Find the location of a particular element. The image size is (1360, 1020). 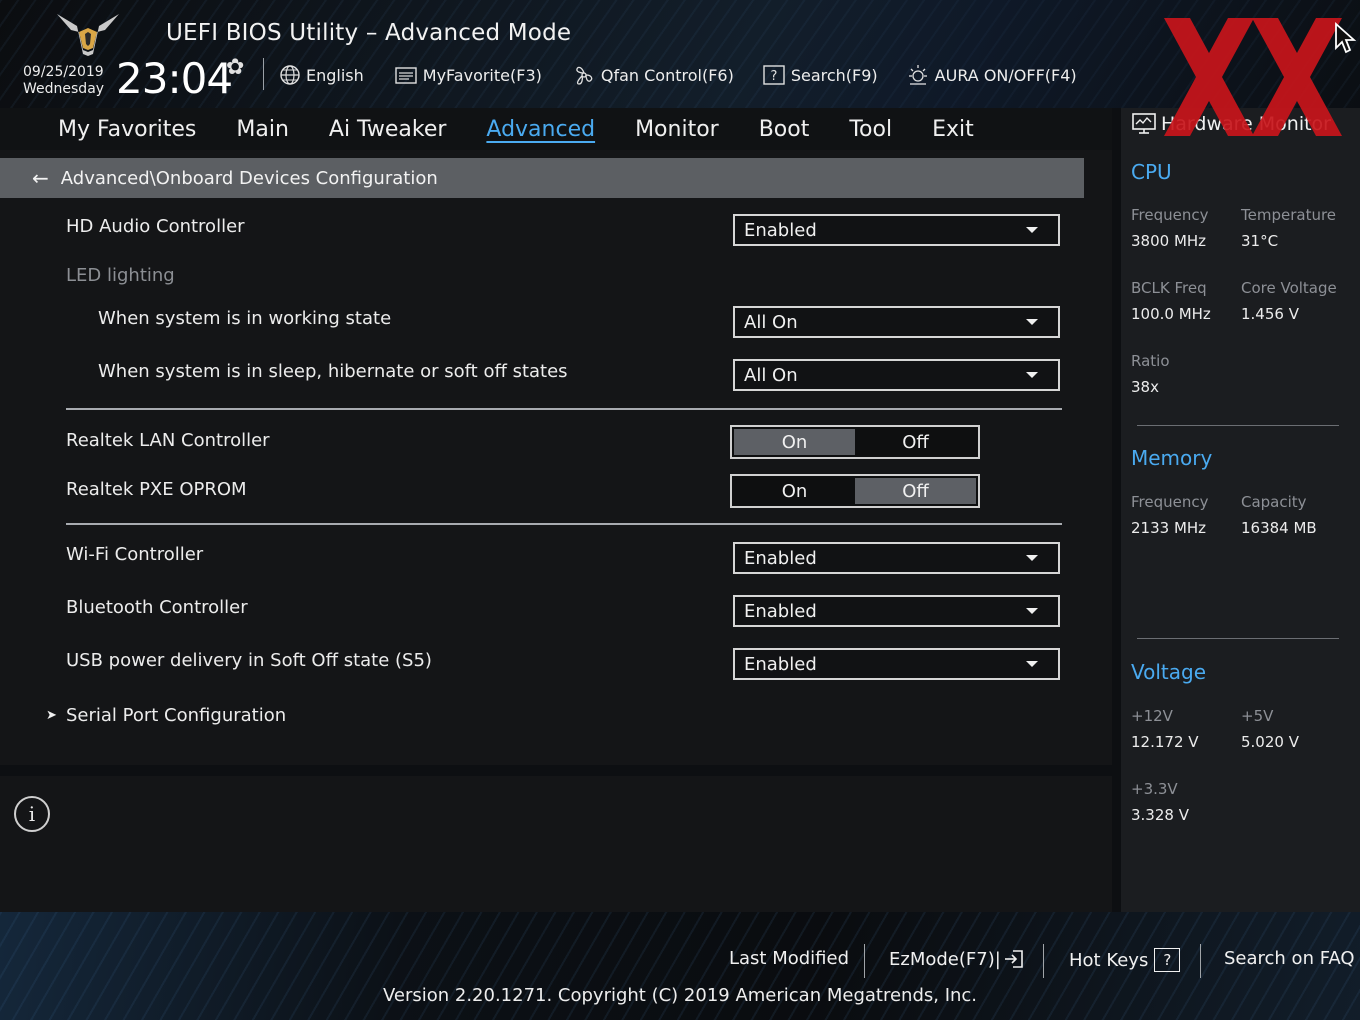

v33-label: +3.3V is located at coordinates (1154, 789).